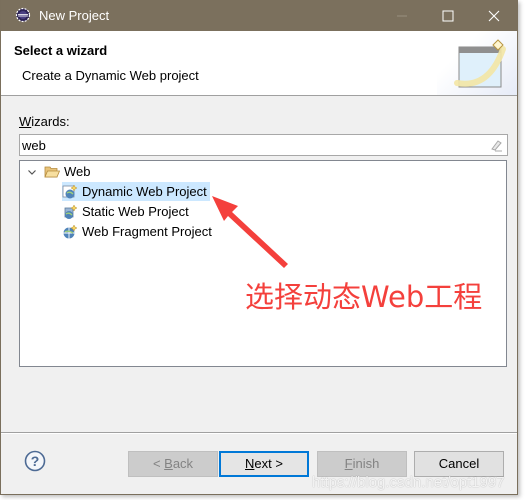 The image size is (525, 500). I want to click on annotation-arrow, so click(250, 232).